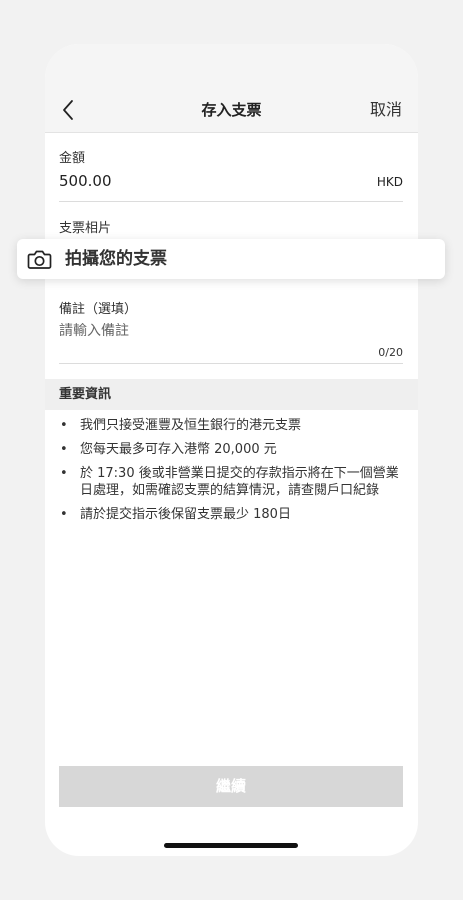 The image size is (463, 900). Describe the element at coordinates (98, 309) in the screenshot. I see `remarks-label: 備註（選填）` at that location.